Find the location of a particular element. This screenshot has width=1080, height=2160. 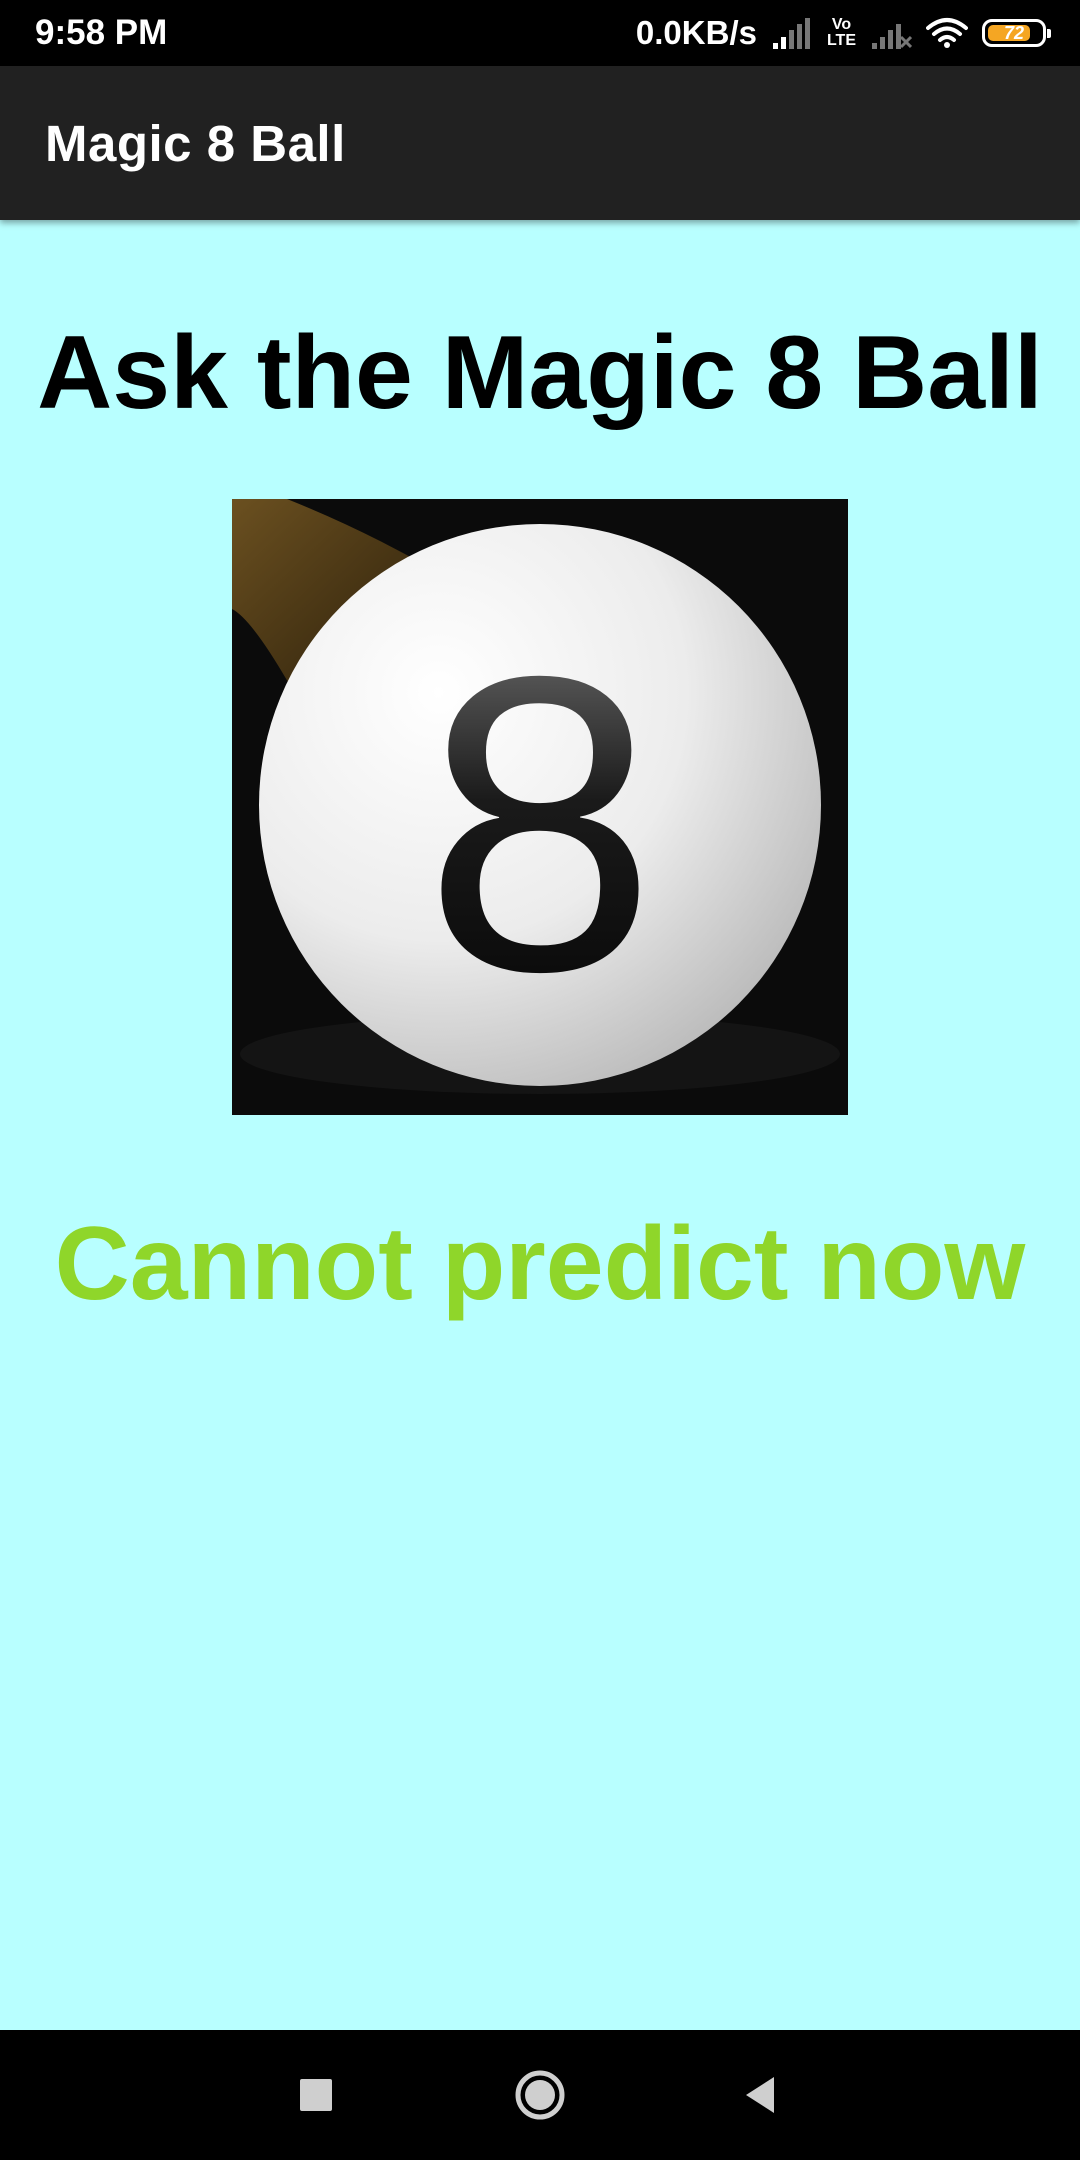

status-bar: 9:58 PM 0.0KB/s Vo LTE 72 is located at coordinates (540, 33).